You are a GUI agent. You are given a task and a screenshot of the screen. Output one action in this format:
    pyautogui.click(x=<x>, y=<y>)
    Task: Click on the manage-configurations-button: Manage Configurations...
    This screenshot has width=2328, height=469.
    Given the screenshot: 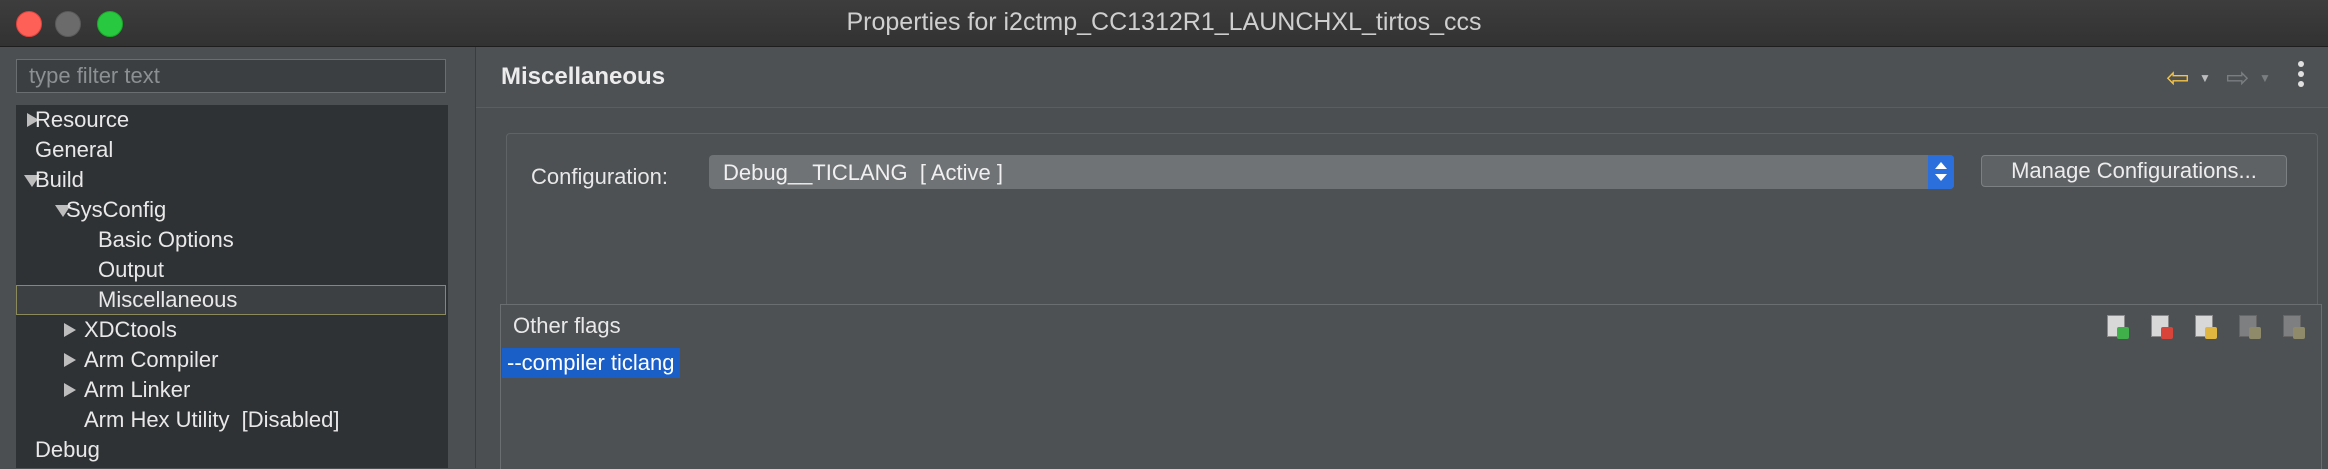 What is the action you would take?
    pyautogui.click(x=2134, y=171)
    